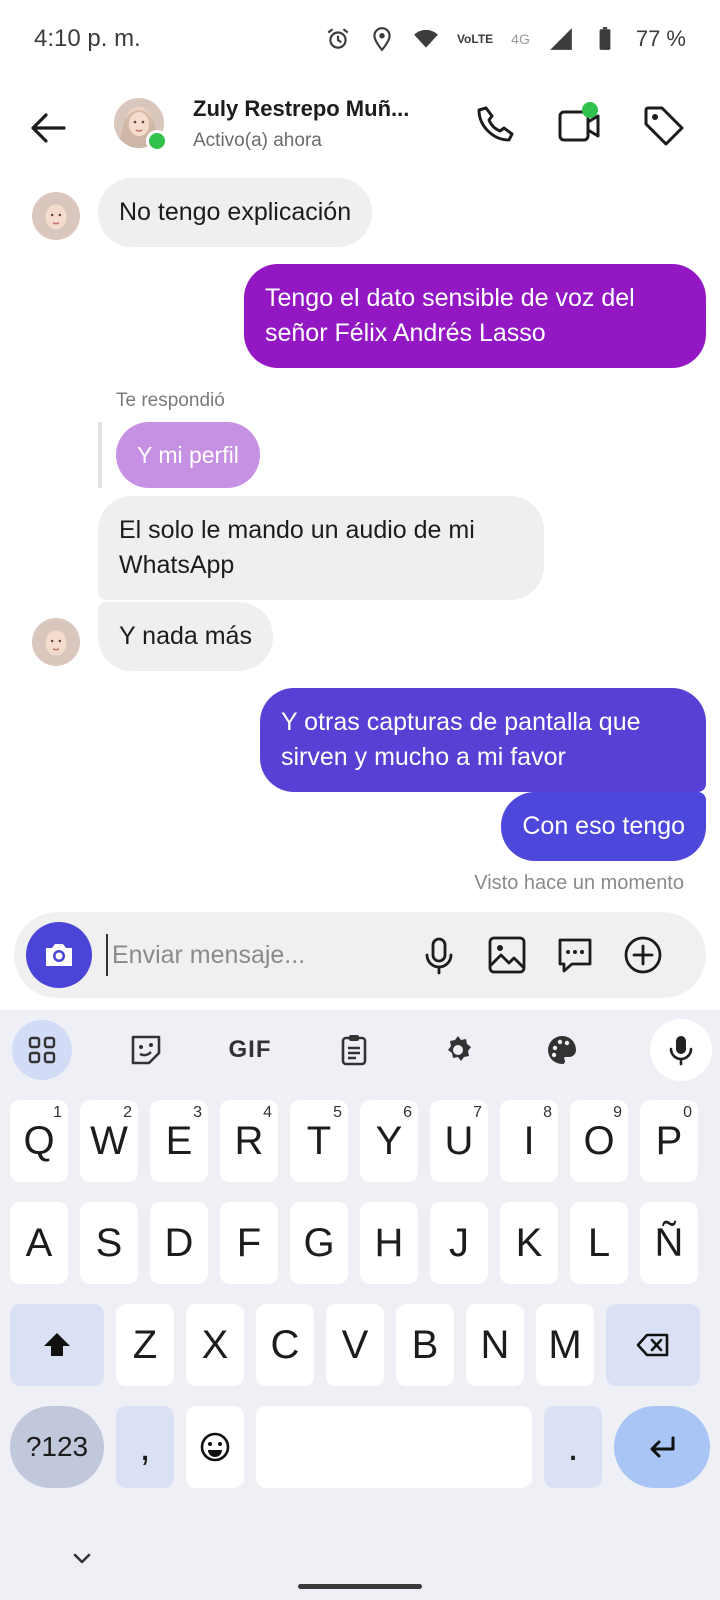 The height and width of the screenshot is (1600, 720). Describe the element at coordinates (337, 1112) in the screenshot. I see `key-hint: 5` at that location.